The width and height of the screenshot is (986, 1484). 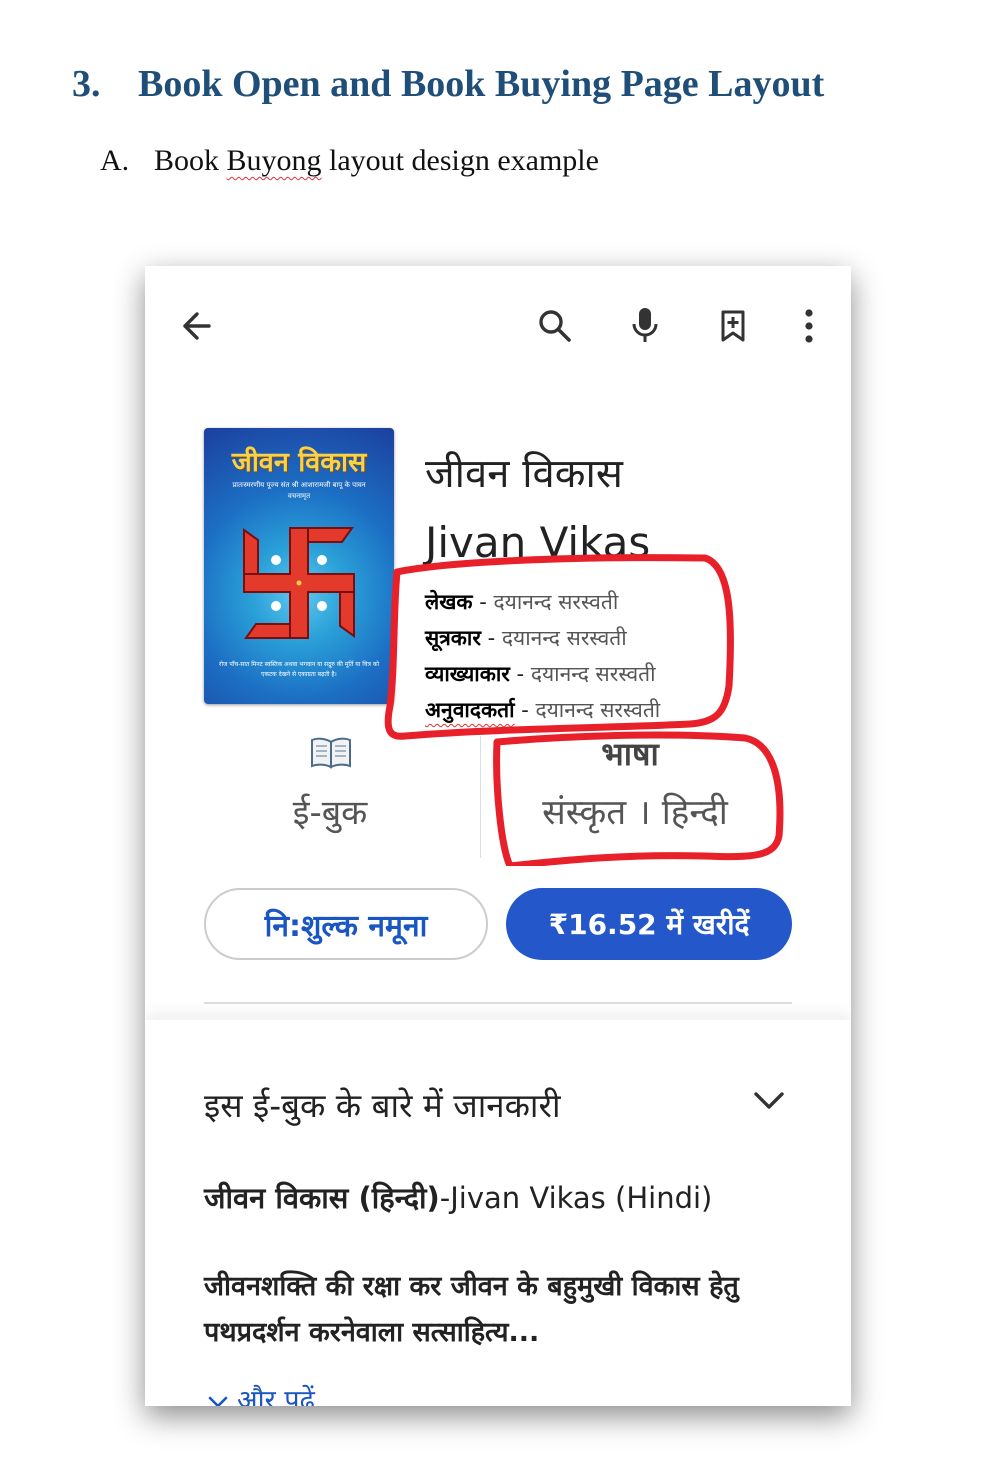 I want to click on credit-row: लेखक - दयानन्द सरस्वती, so click(x=542, y=602).